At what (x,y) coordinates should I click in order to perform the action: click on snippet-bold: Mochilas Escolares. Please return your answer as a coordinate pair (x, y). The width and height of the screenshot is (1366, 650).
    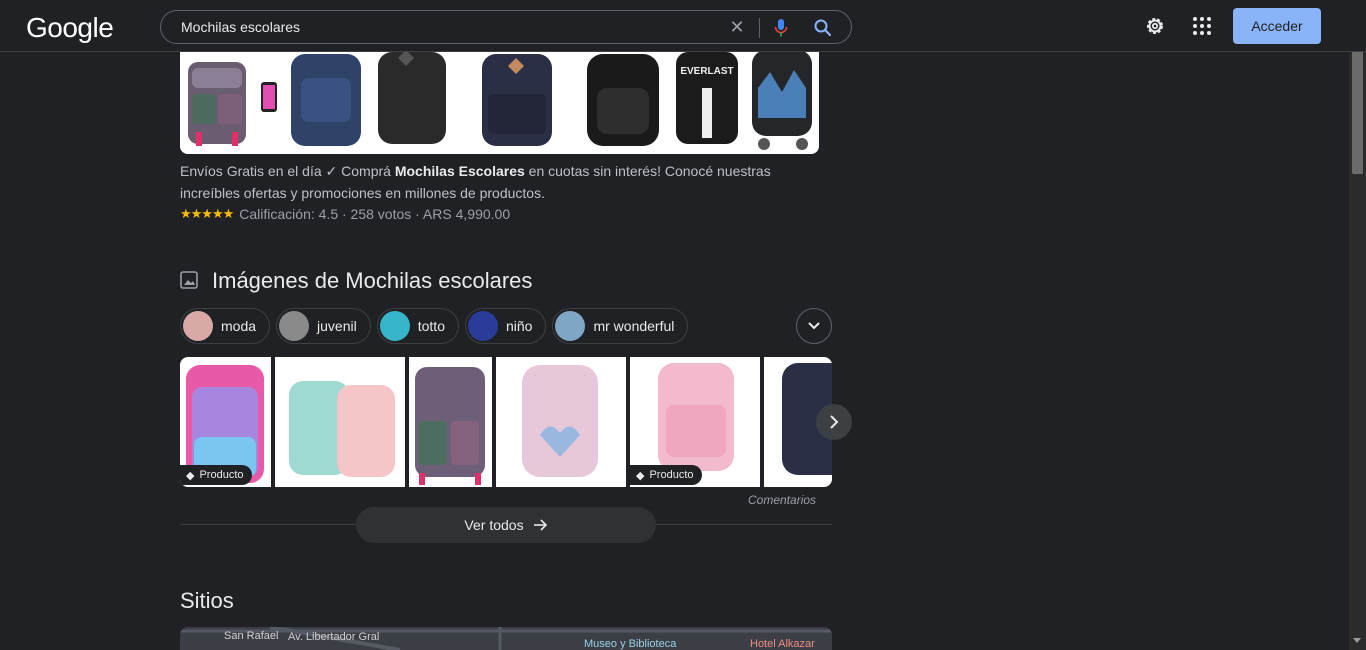
    Looking at the image, I should click on (459, 171).